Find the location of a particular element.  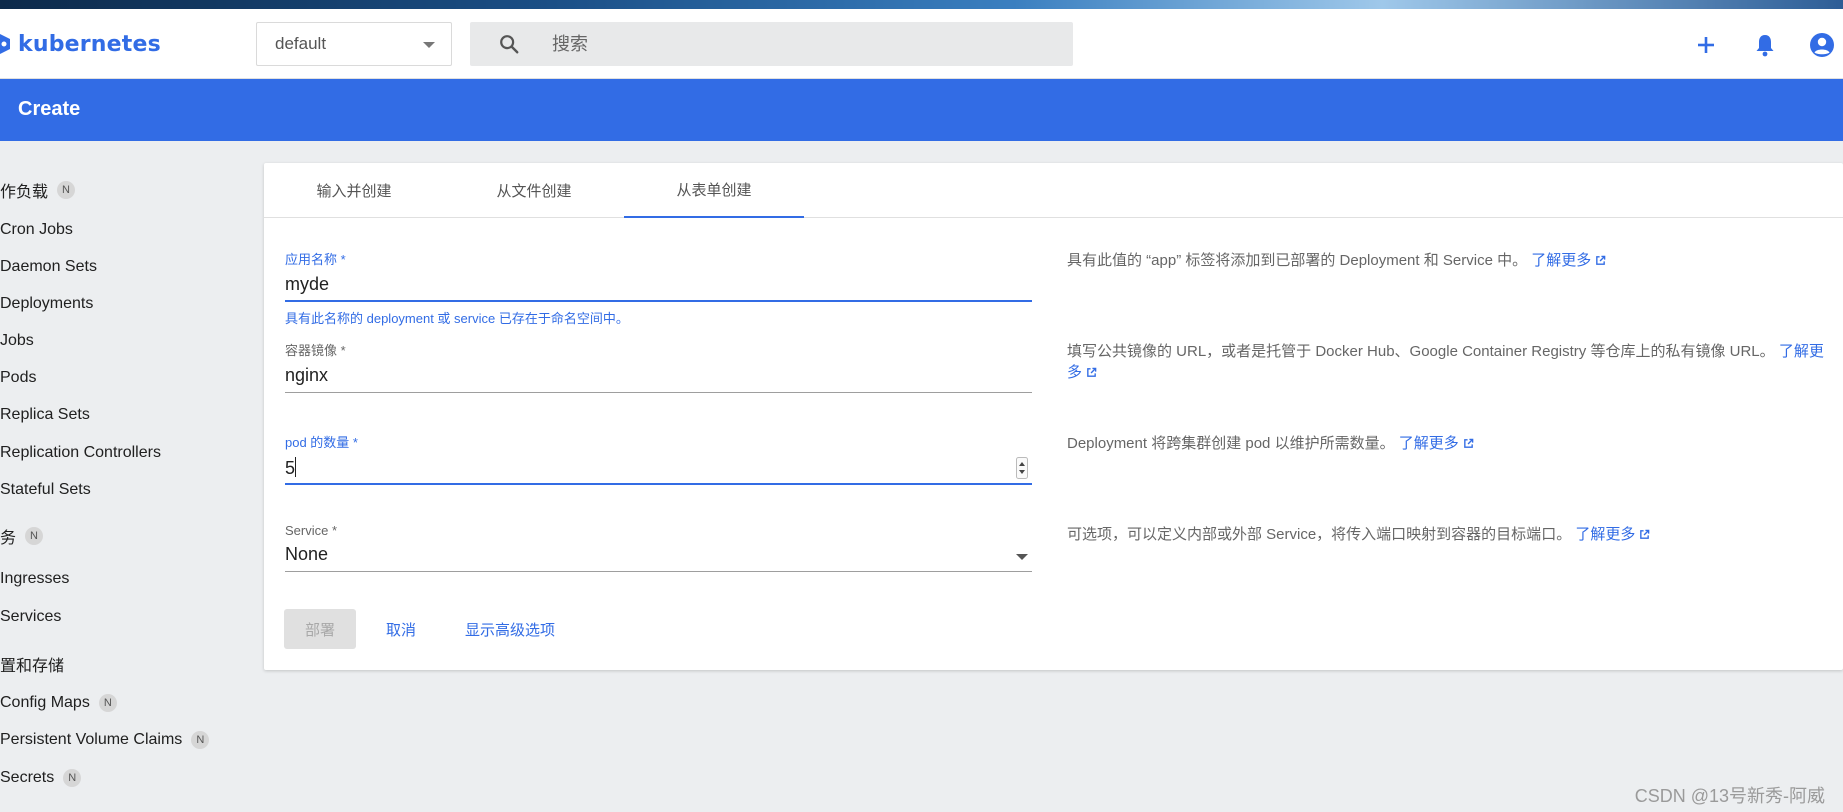

sidebar-section-config-storage: 置和存储 is located at coordinates (32, 664).